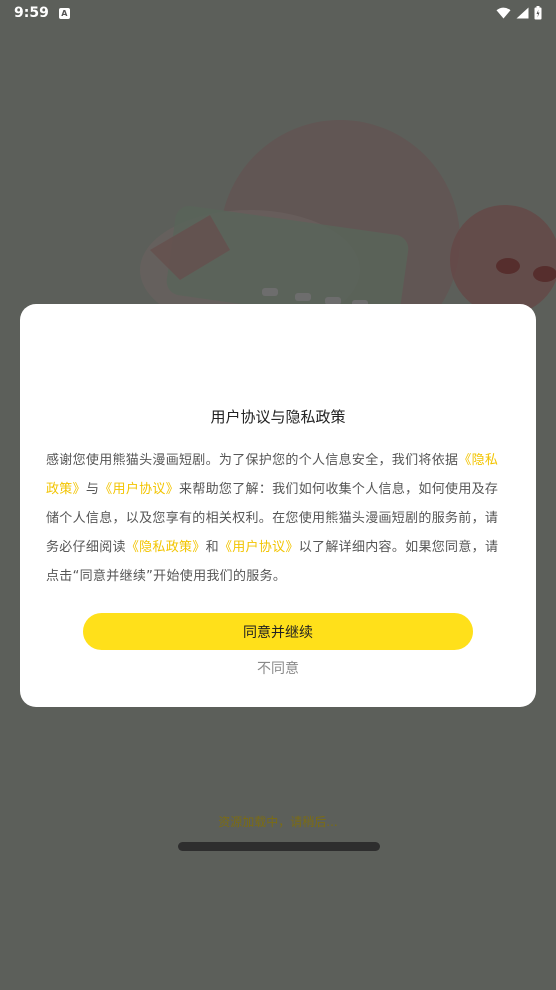 The width and height of the screenshot is (556, 990). What do you see at coordinates (503, 13) in the screenshot?
I see `wifi-icon` at bounding box center [503, 13].